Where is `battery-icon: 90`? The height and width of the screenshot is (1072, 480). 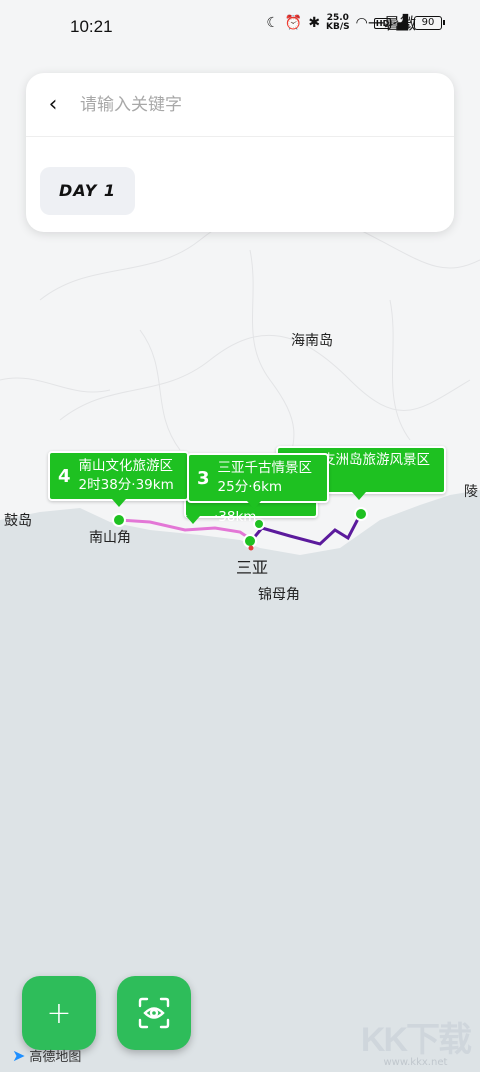
battery-icon: 90 is located at coordinates (429, 23).